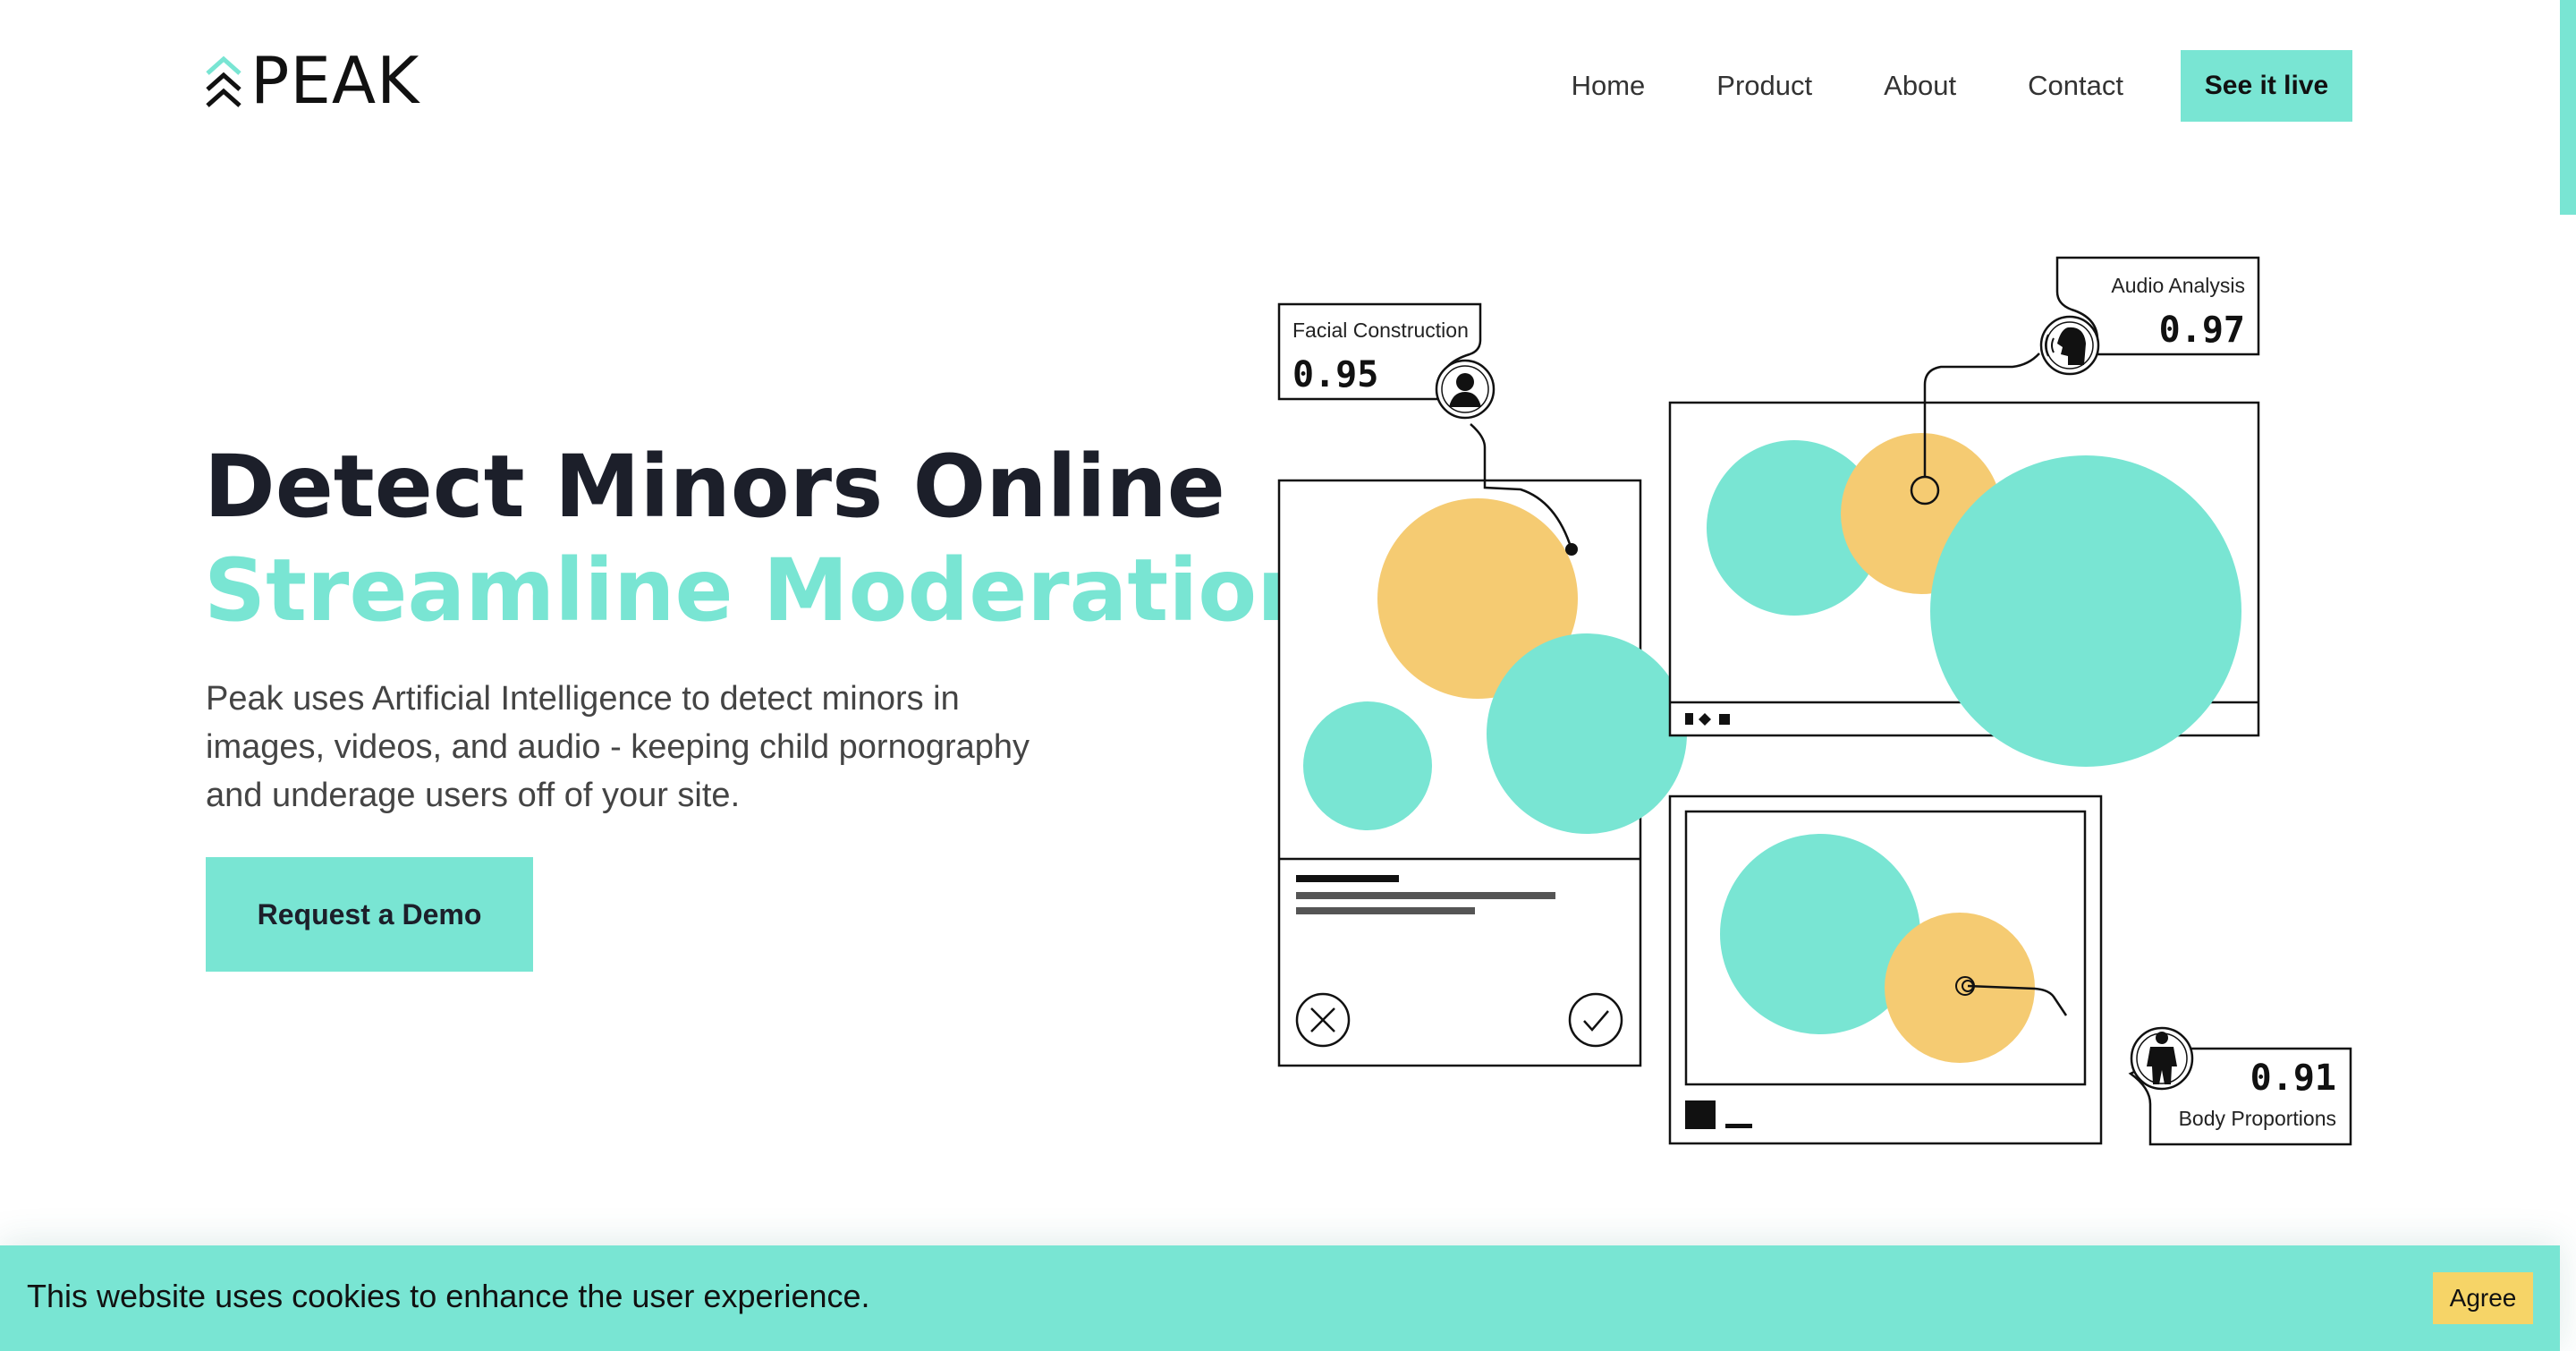 Image resolution: width=2576 pixels, height=1351 pixels. What do you see at coordinates (1335, 374) in the screenshot?
I see `facial-construction-score: 0.95` at bounding box center [1335, 374].